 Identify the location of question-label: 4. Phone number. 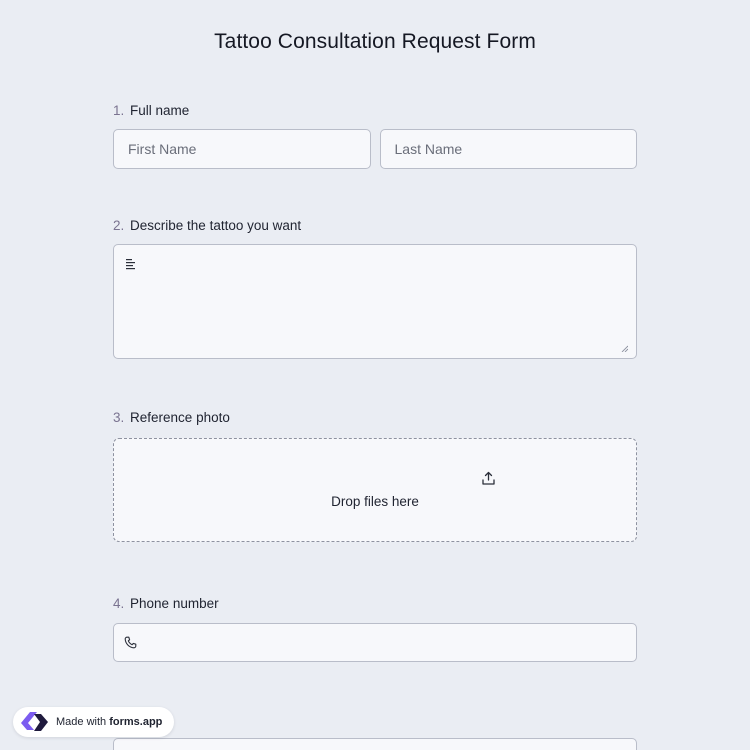
(375, 604).